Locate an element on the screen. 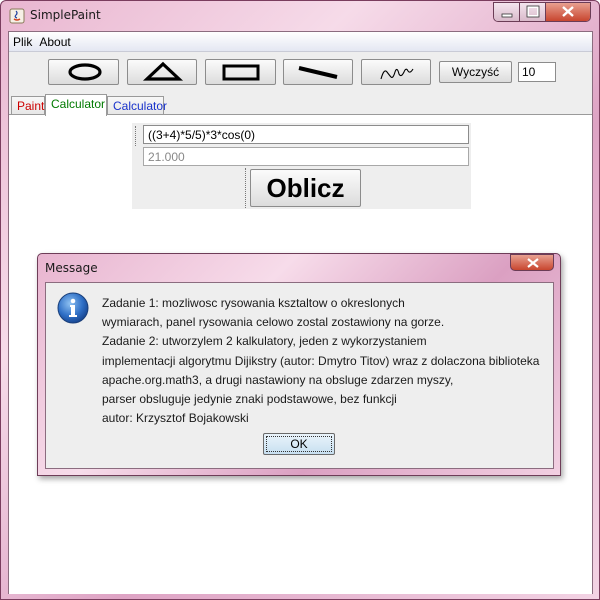 This screenshot has width=600, height=600. compute-button: Oblicz is located at coordinates (305, 188).